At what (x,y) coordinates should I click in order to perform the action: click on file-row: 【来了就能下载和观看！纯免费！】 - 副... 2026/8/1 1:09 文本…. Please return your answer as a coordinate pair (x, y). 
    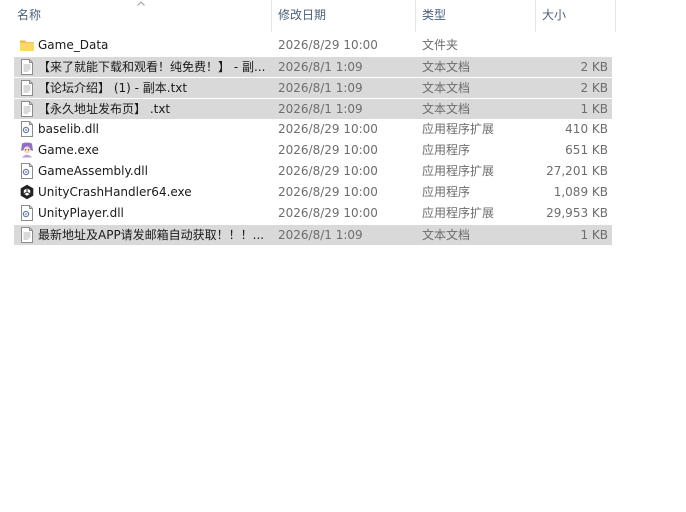
    Looking at the image, I should click on (313, 66).